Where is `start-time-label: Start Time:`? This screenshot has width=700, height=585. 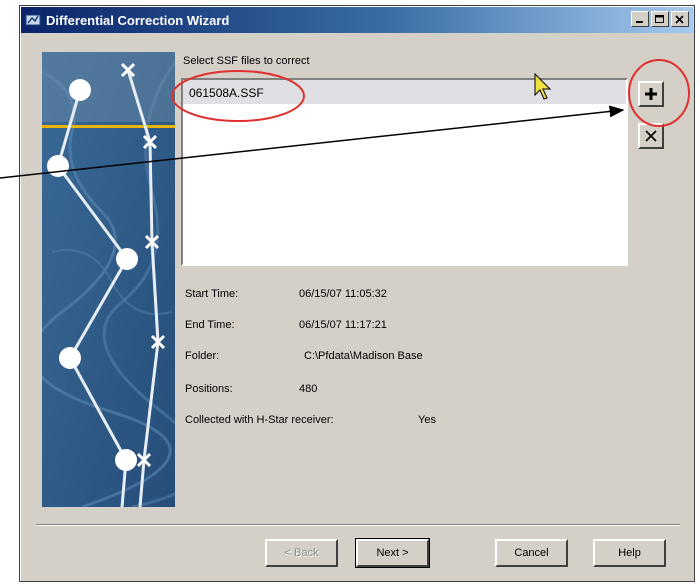
start-time-label: Start Time: is located at coordinates (212, 294).